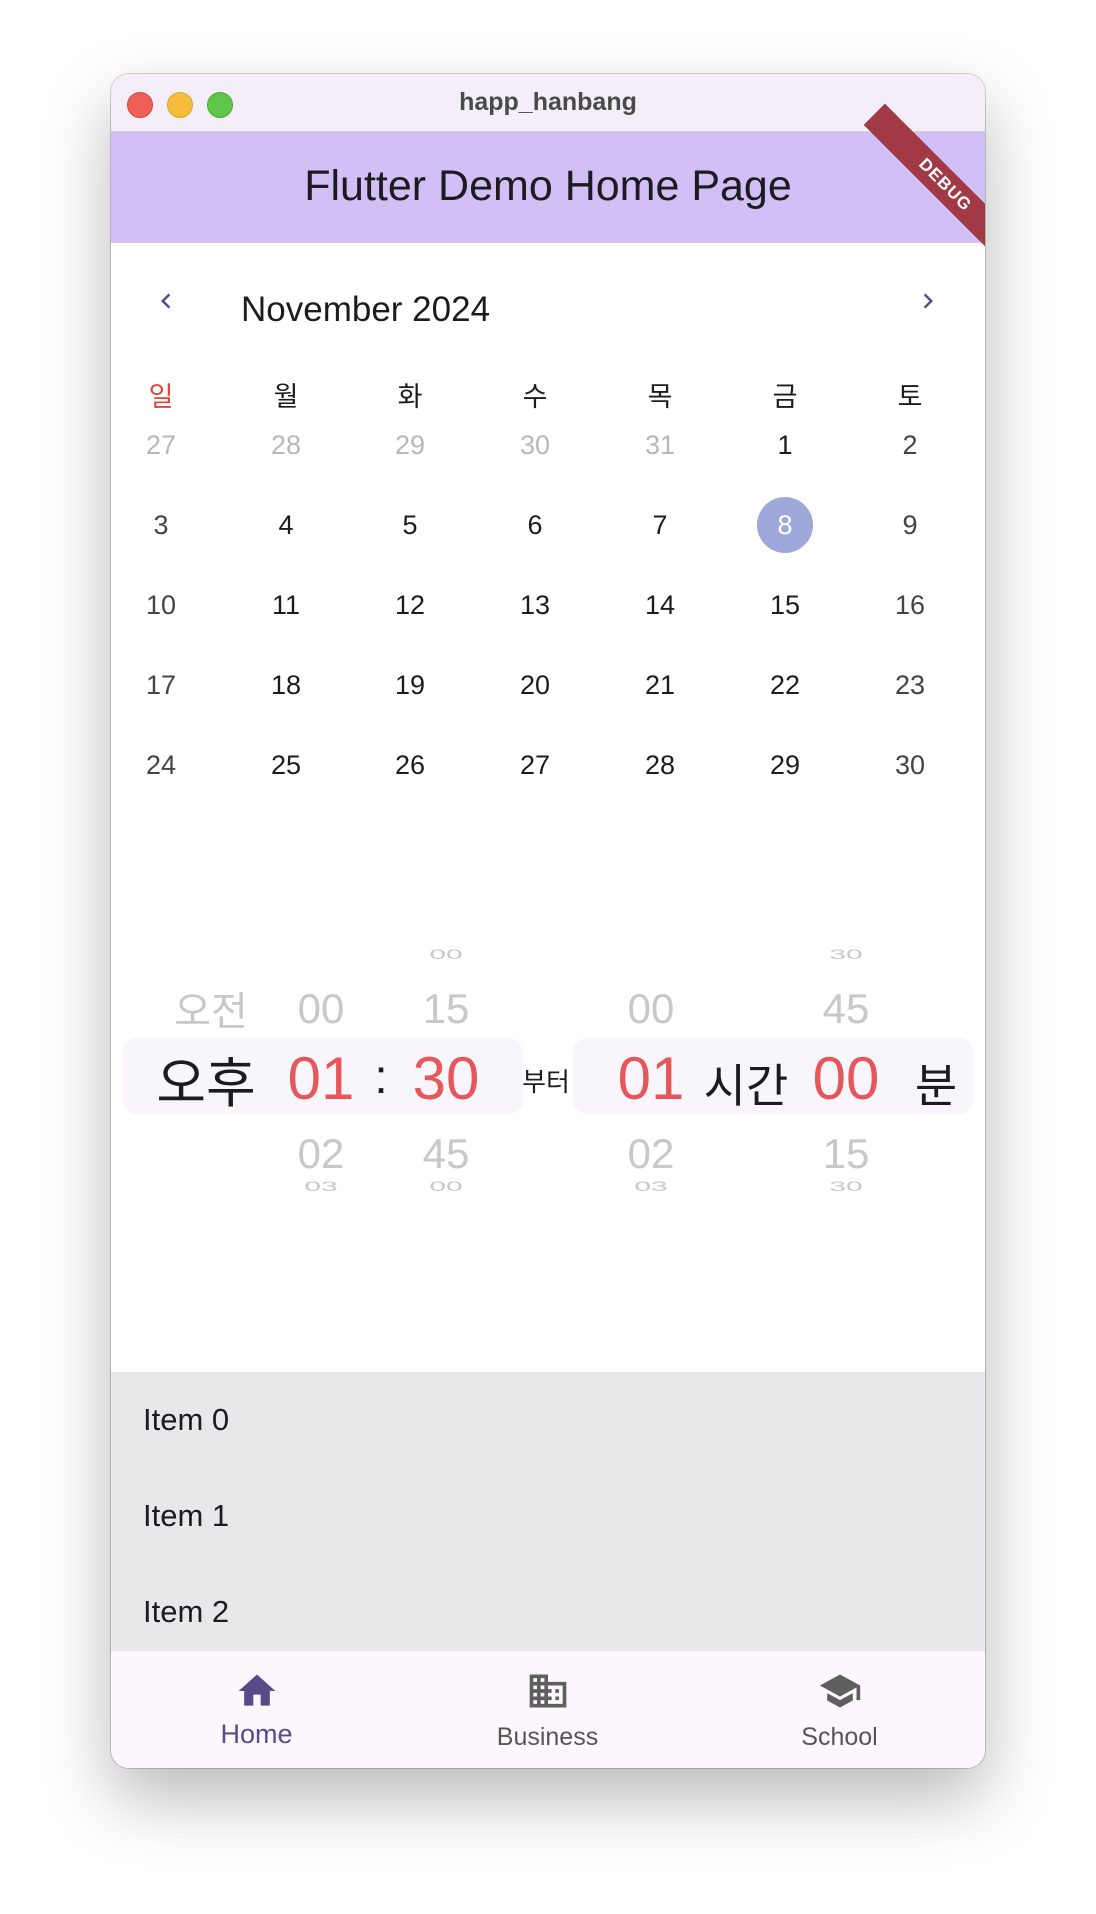 Image resolution: width=1096 pixels, height=1914 pixels. I want to click on selected-day-marker: 8, so click(785, 525).